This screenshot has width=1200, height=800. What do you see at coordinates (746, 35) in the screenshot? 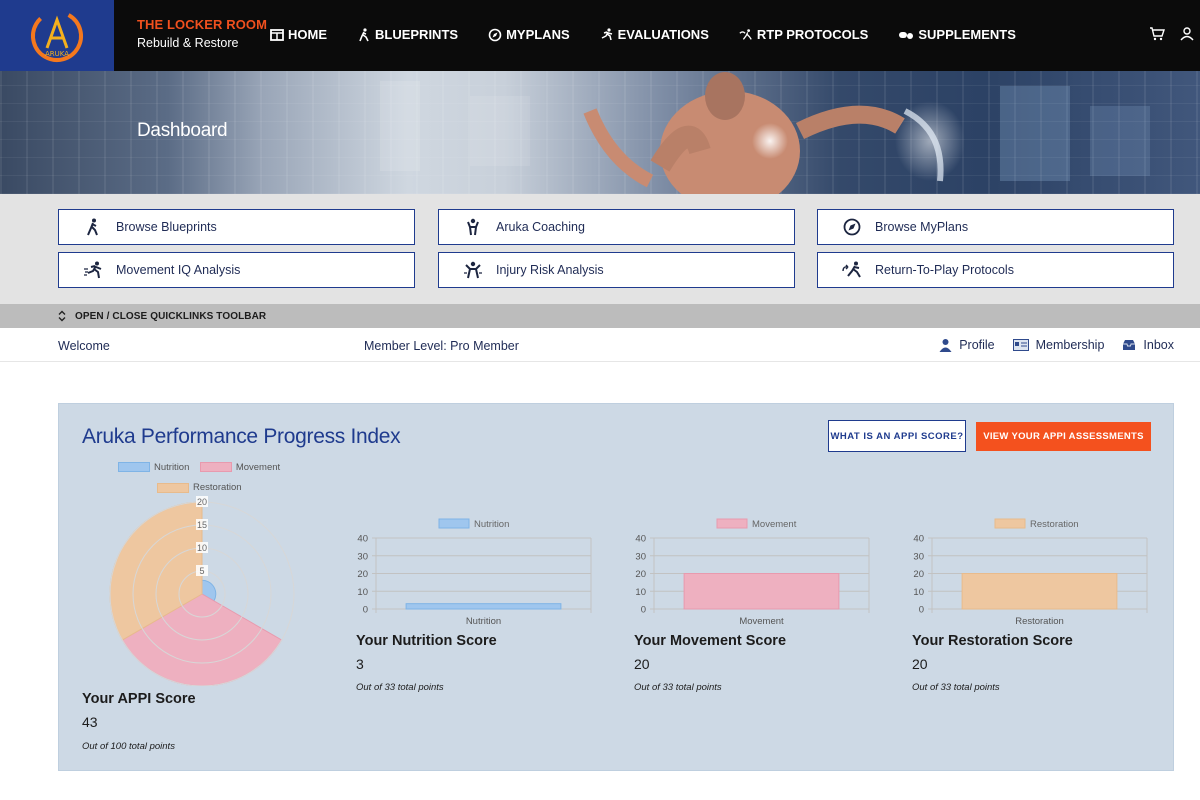
I see `return-icon` at bounding box center [746, 35].